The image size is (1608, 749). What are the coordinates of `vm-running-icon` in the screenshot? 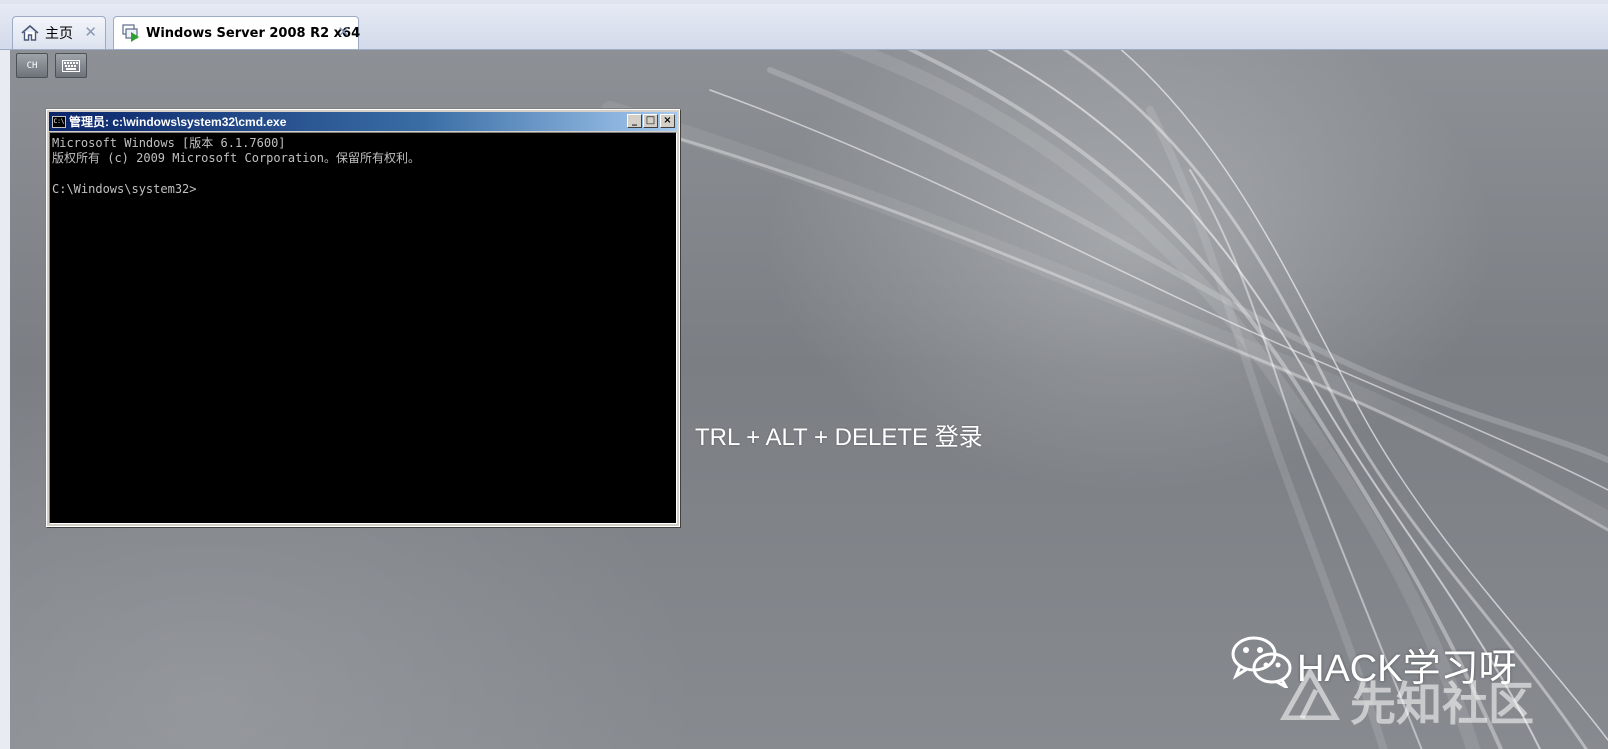 It's located at (130, 33).